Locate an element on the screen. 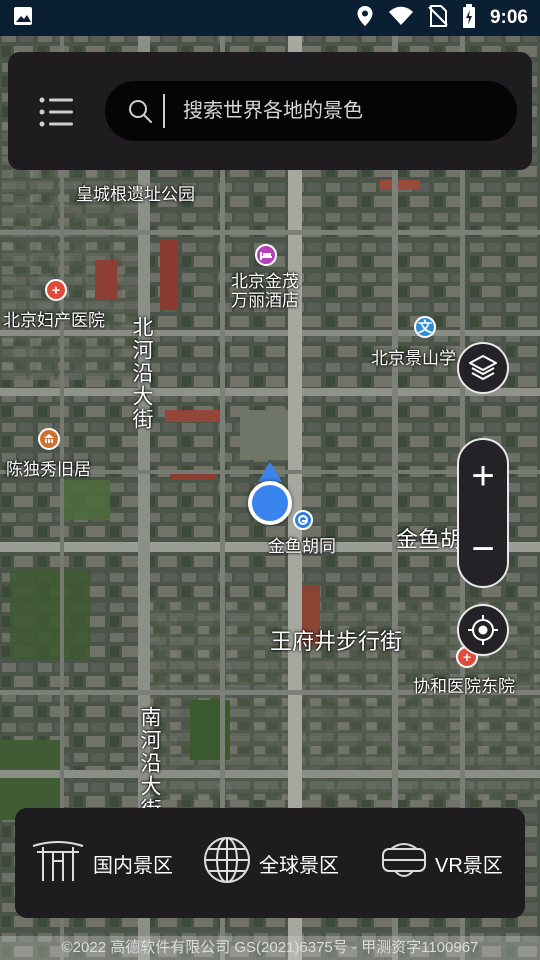 The width and height of the screenshot is (540, 960). school-poi-icon: 文 is located at coordinates (425, 327).